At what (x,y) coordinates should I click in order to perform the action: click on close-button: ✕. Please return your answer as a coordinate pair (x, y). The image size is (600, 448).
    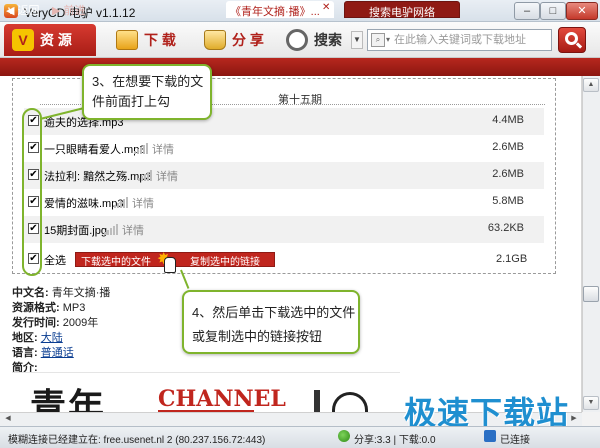
    Looking at the image, I should click on (582, 11).